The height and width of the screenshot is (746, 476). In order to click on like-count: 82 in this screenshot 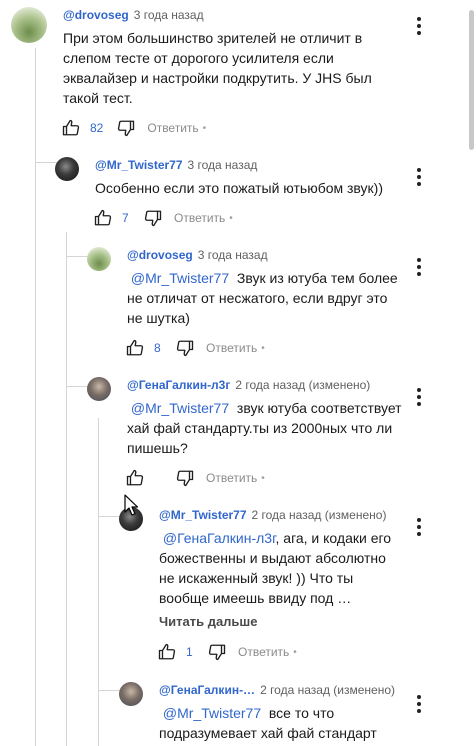, I will do `click(97, 128)`.